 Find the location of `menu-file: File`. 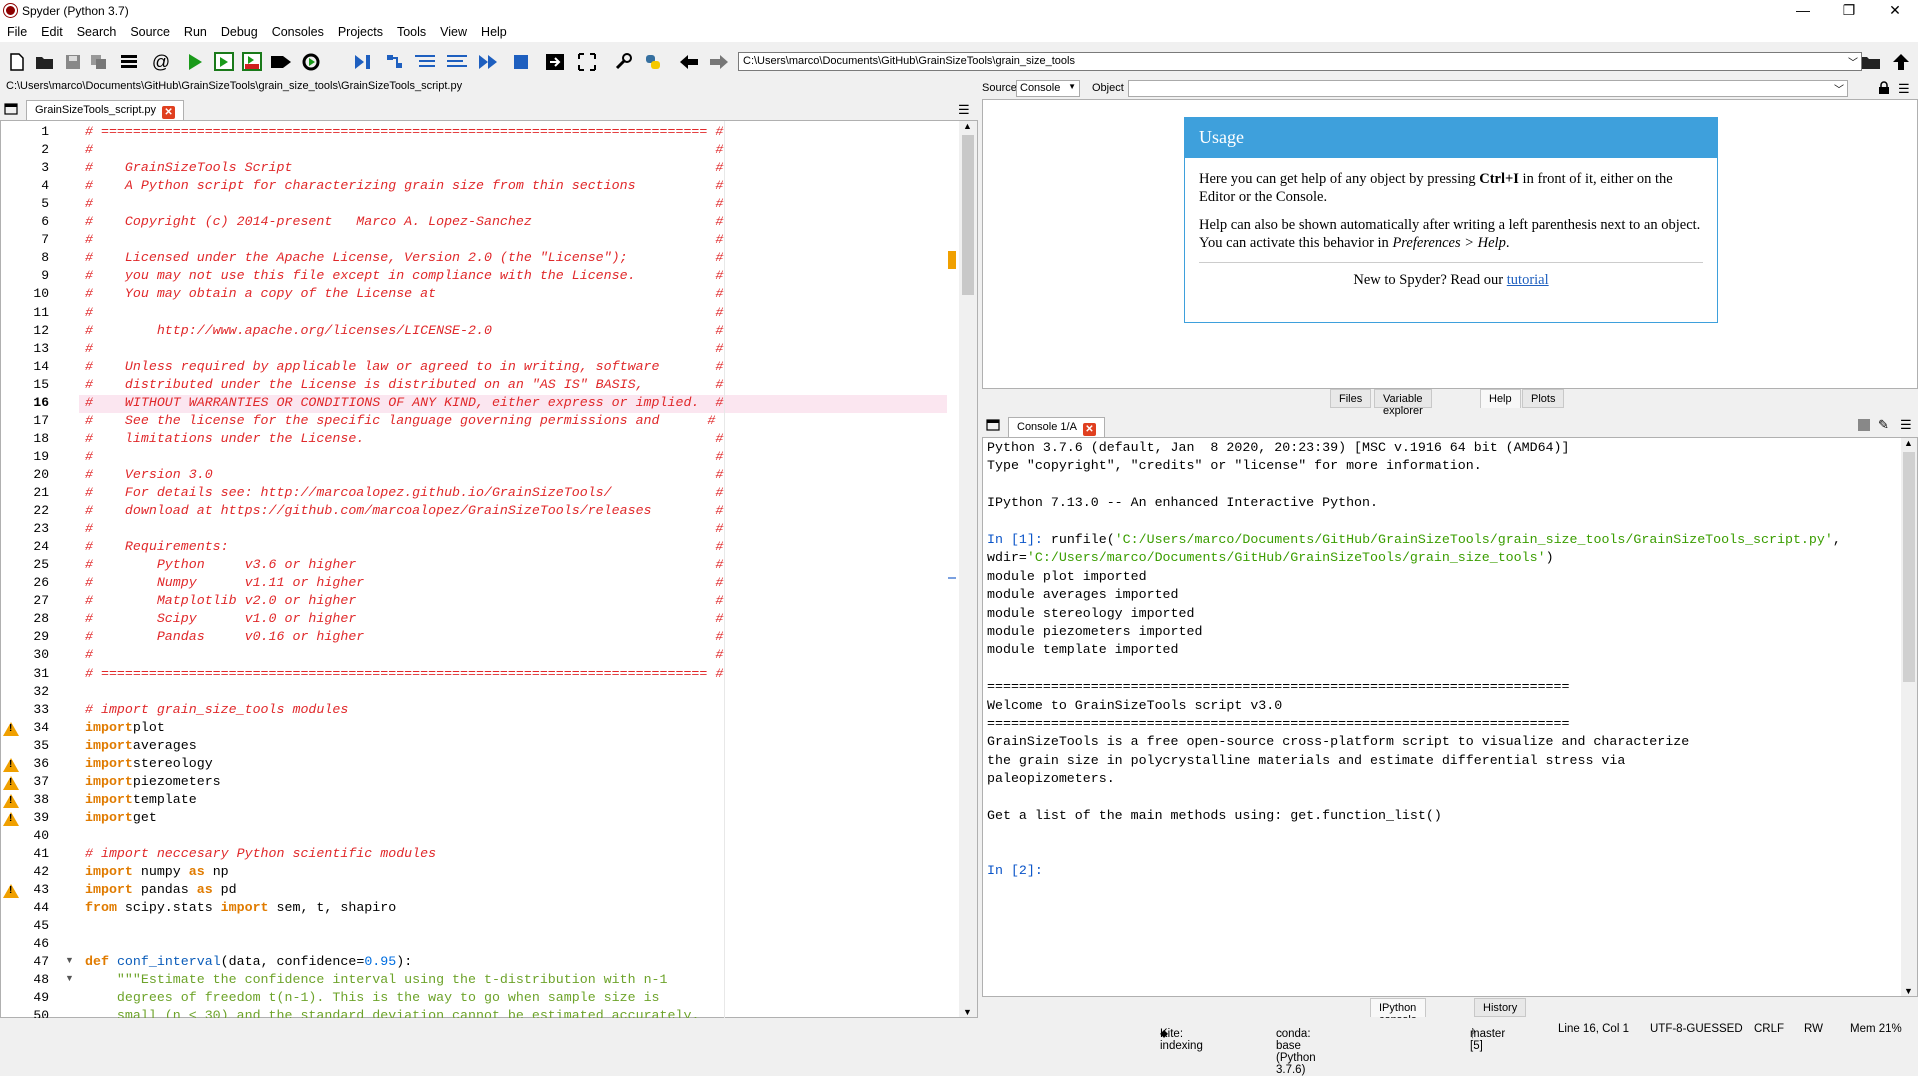

menu-file: File is located at coordinates (17, 30).